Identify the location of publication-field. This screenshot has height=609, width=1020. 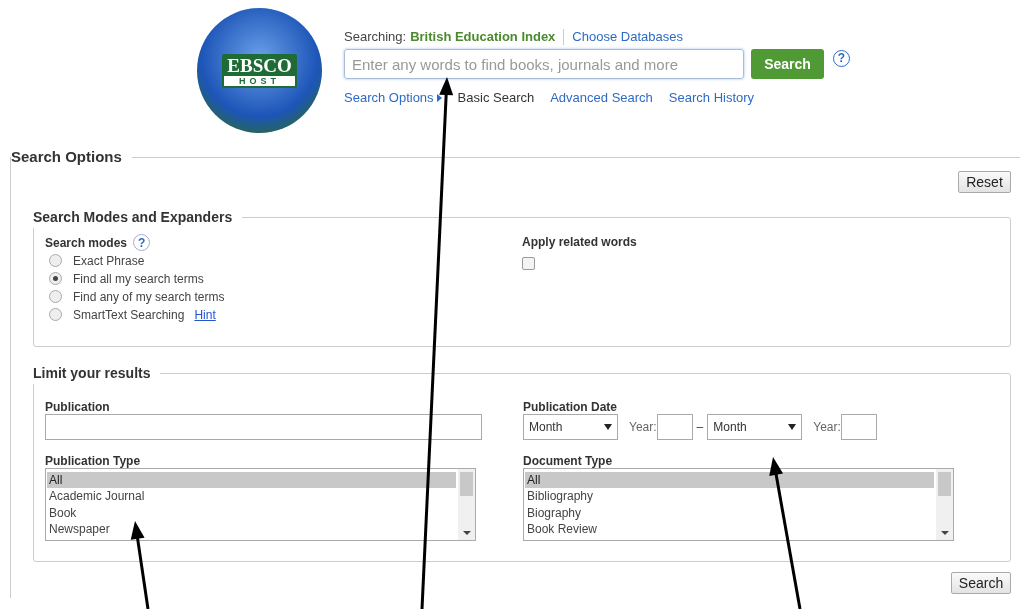
(263, 426).